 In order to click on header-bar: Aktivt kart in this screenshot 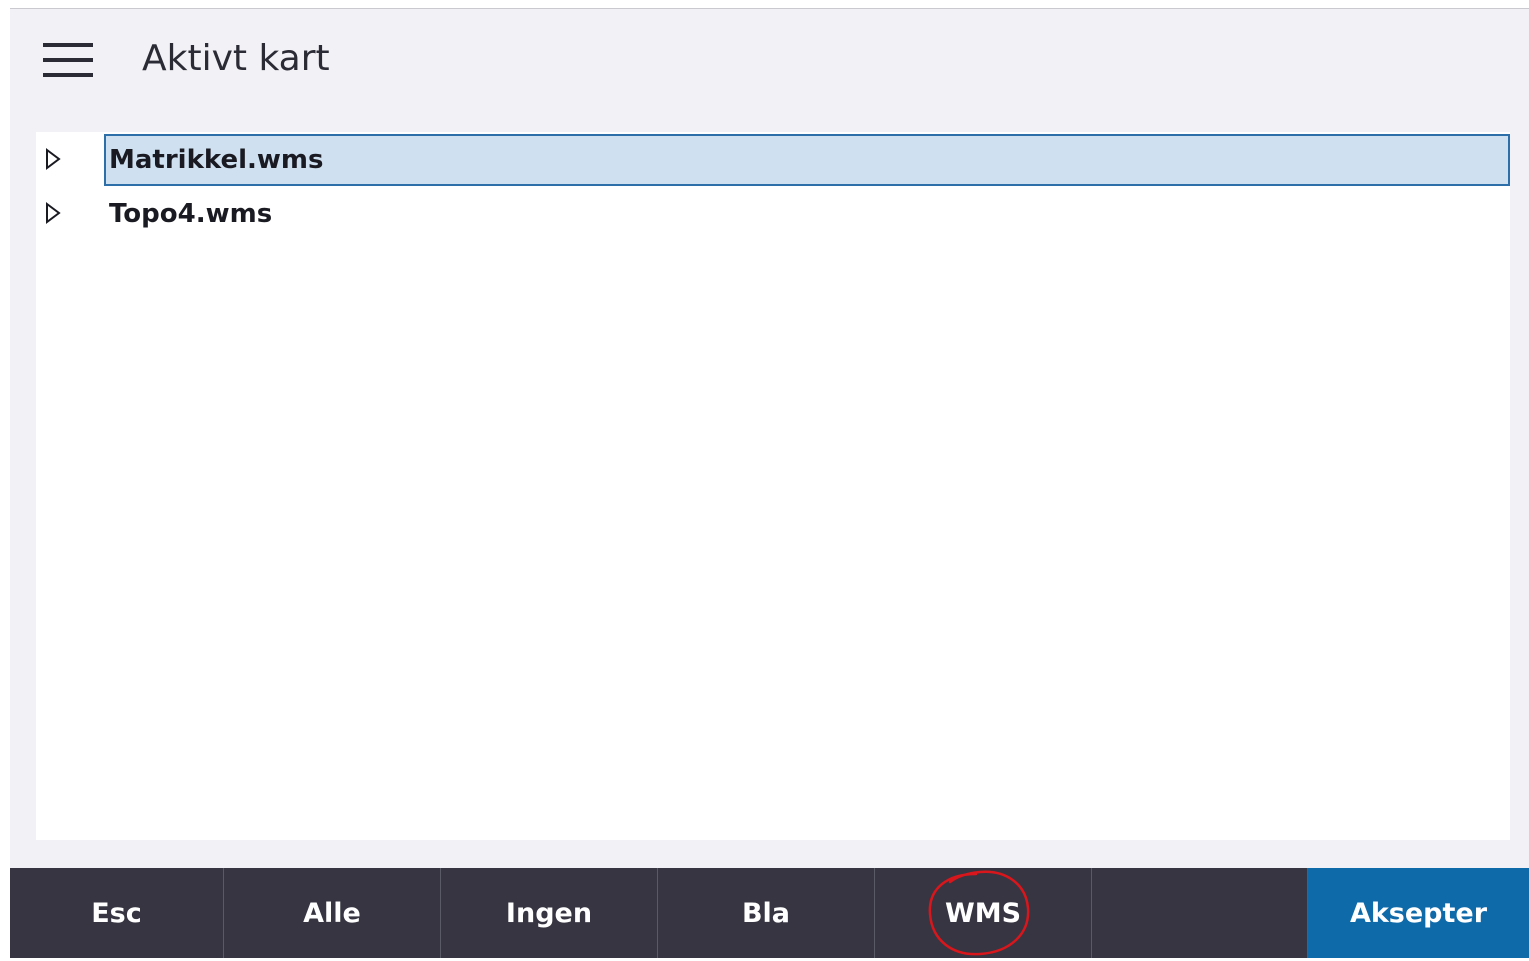, I will do `click(769, 59)`.